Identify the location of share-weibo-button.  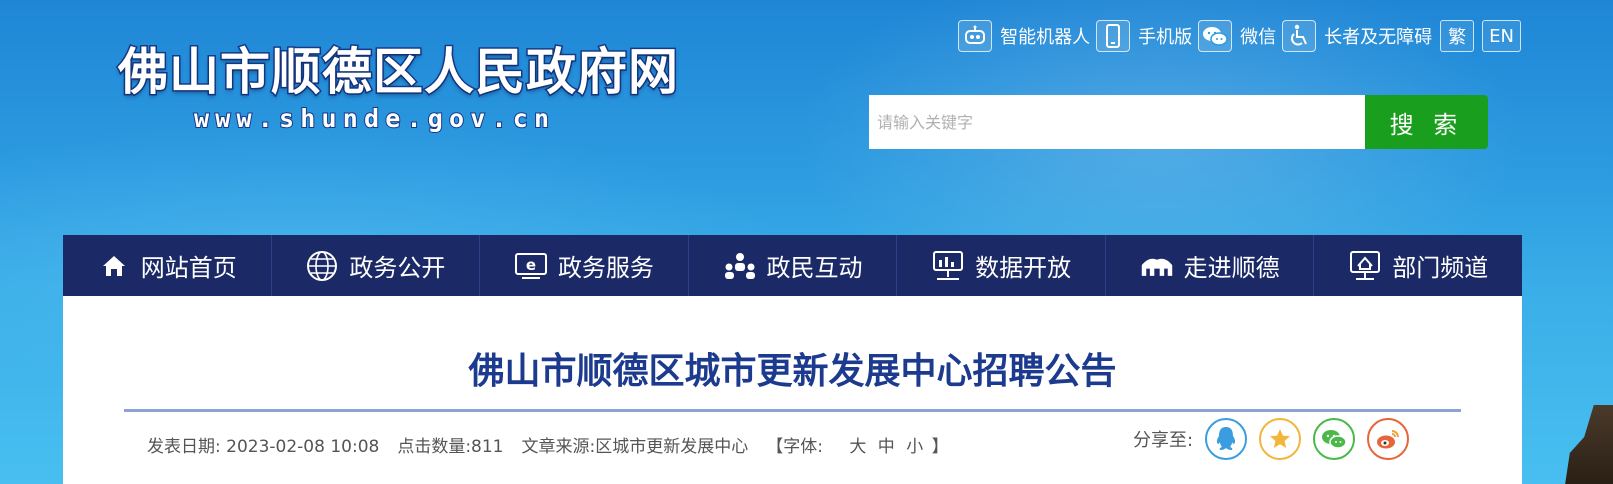
(1388, 439).